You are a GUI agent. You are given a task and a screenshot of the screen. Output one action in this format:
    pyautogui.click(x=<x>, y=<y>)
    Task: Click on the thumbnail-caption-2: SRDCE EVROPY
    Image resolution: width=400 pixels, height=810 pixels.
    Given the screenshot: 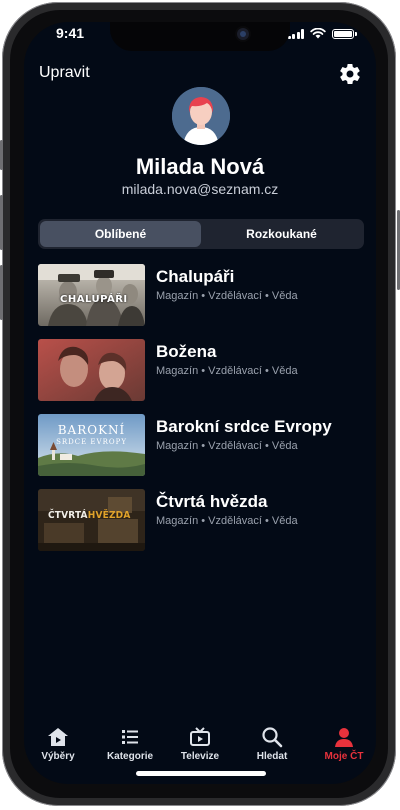 What is the action you would take?
    pyautogui.click(x=91, y=442)
    